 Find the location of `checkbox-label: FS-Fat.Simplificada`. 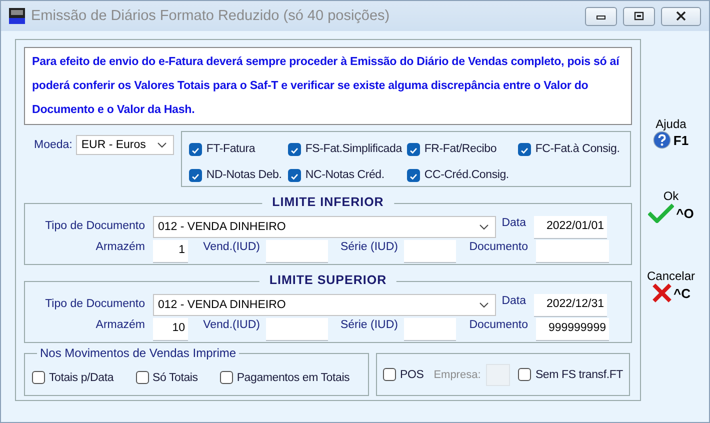

checkbox-label: FS-Fat.Simplificada is located at coordinates (353, 149).